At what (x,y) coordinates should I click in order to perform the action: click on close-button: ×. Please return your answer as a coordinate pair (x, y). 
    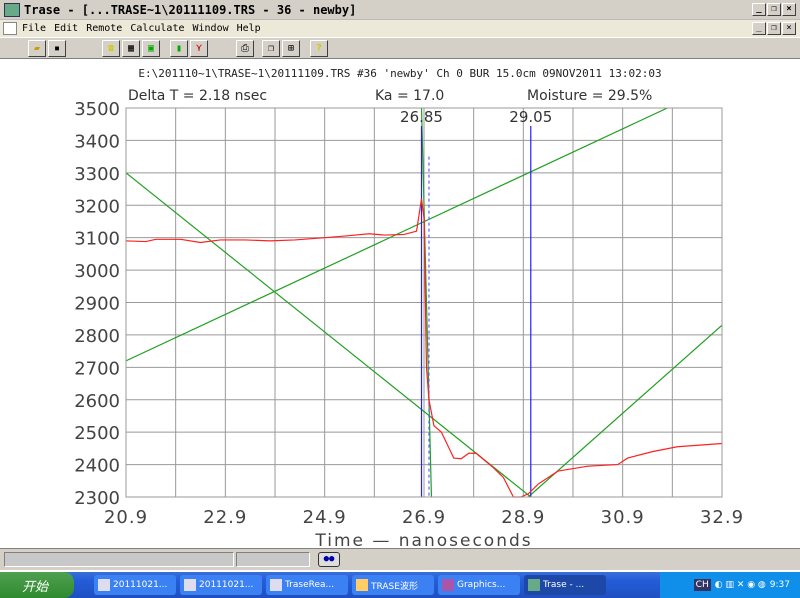
    Looking at the image, I should click on (789, 9).